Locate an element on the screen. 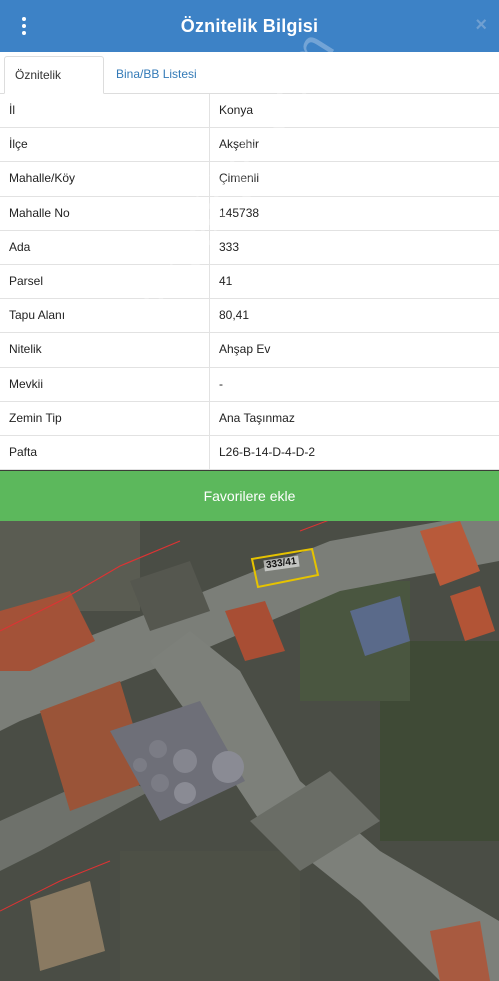 Image resolution: width=499 pixels, height=981 pixels. table-row: Zemin Tip Ana Taşınmaz is located at coordinates (249, 418).